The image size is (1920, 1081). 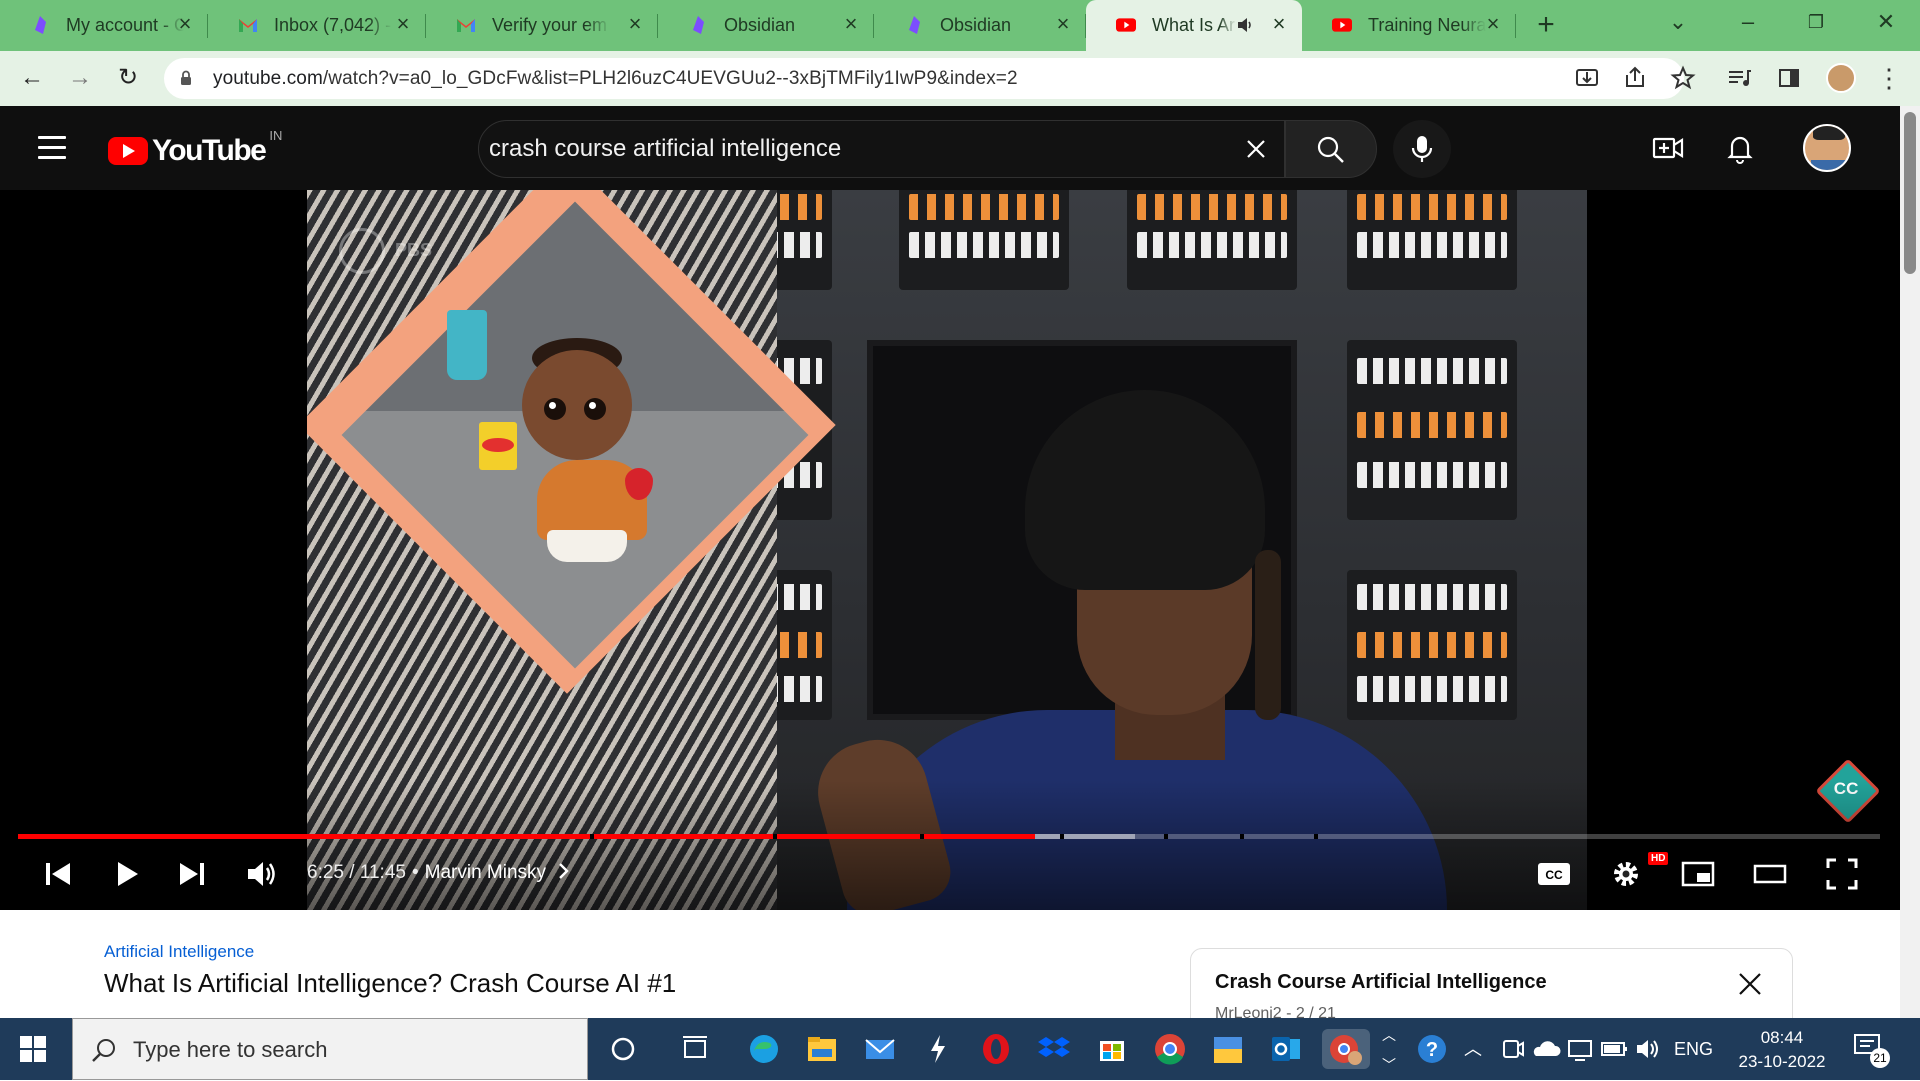 I want to click on settings-gear-icon, so click(x=1626, y=874).